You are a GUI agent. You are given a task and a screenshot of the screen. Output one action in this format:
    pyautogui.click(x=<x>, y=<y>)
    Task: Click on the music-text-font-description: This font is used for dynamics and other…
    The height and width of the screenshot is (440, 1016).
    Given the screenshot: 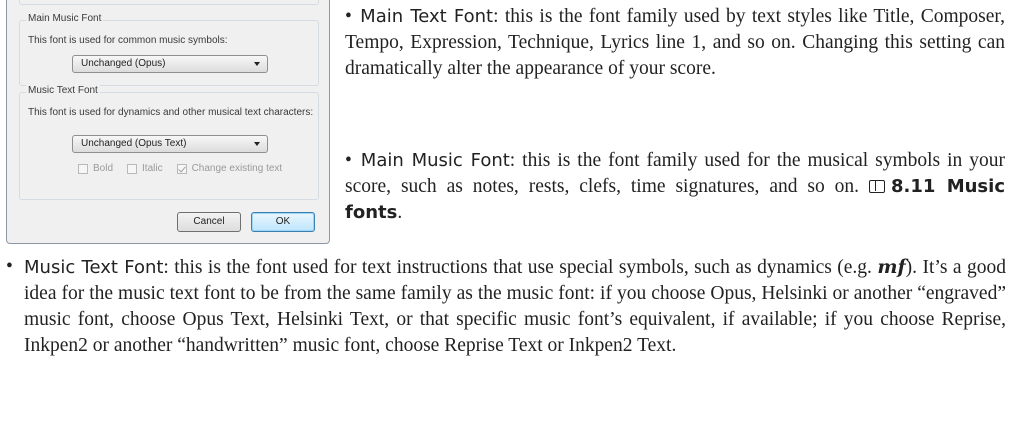 What is the action you would take?
    pyautogui.click(x=171, y=112)
    